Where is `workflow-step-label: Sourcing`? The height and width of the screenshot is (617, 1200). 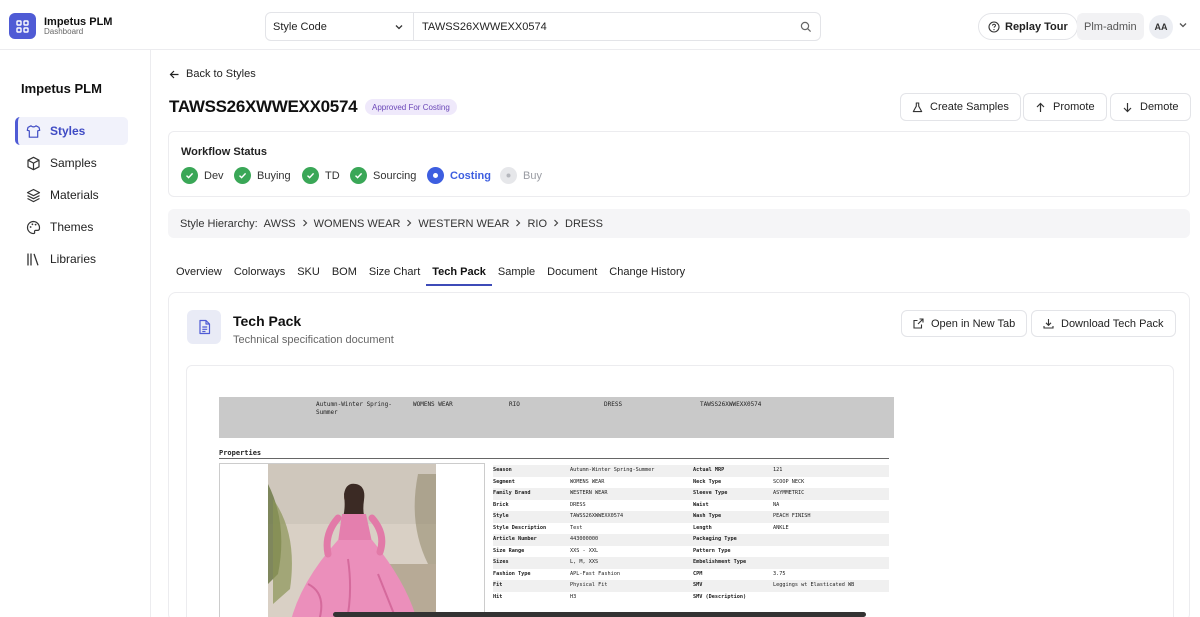
workflow-step-label: Sourcing is located at coordinates (395, 175).